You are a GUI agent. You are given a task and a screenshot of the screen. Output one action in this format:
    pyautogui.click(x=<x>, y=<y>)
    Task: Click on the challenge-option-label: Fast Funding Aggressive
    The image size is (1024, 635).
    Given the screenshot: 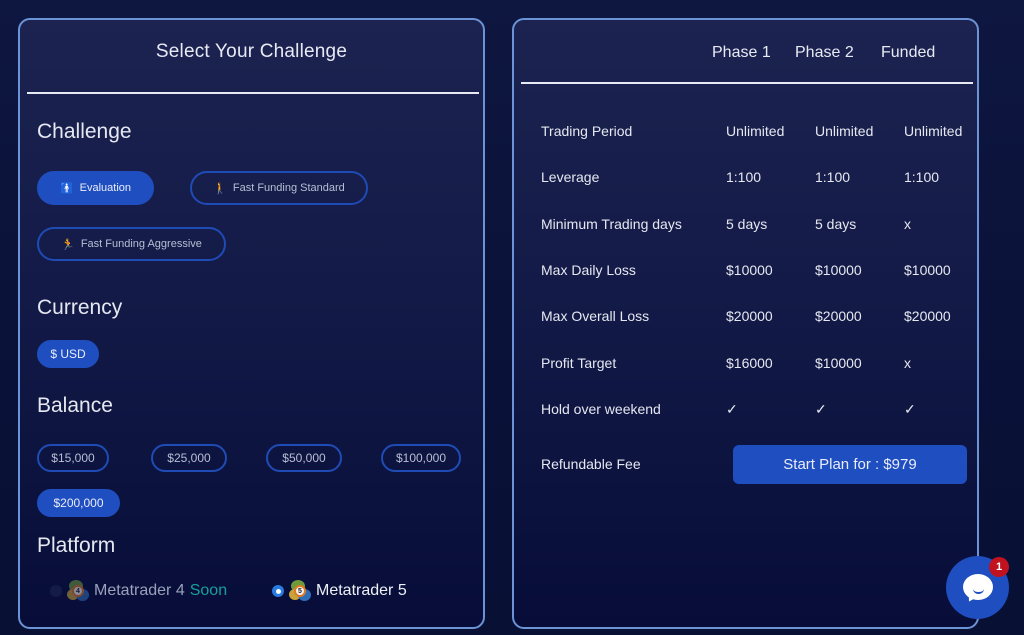 What is the action you would take?
    pyautogui.click(x=141, y=244)
    